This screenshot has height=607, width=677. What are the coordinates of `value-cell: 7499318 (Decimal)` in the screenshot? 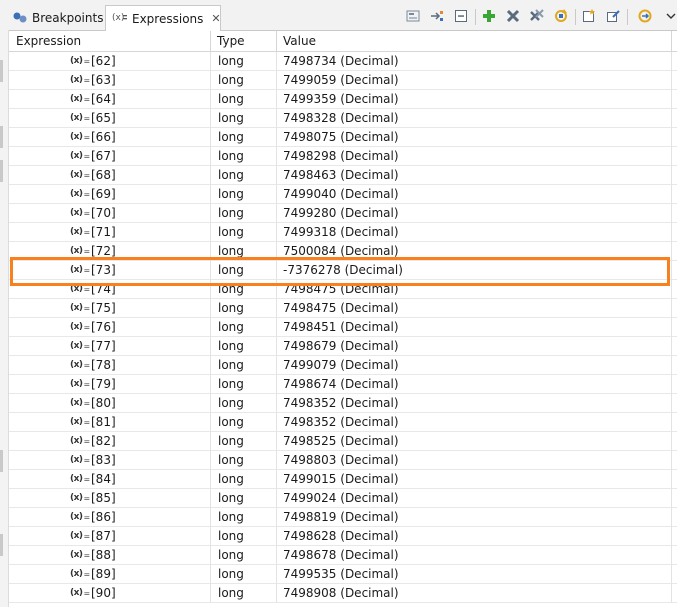 It's located at (473, 232).